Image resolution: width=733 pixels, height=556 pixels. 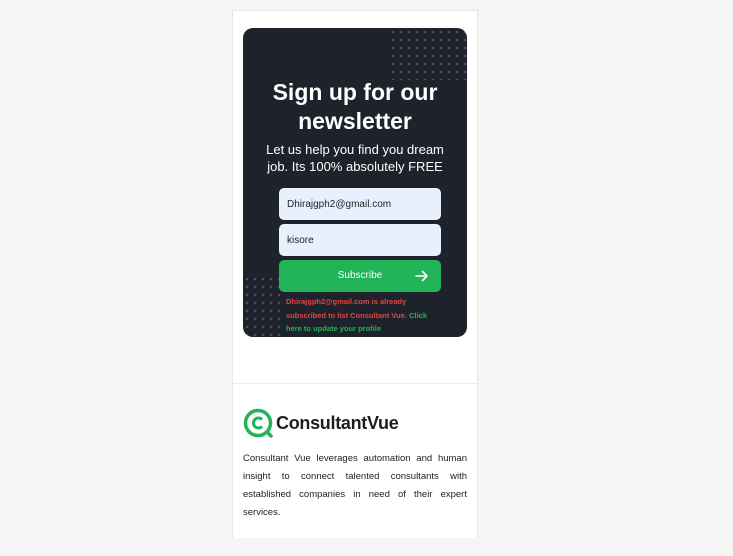 I want to click on name-input, so click(x=360, y=240).